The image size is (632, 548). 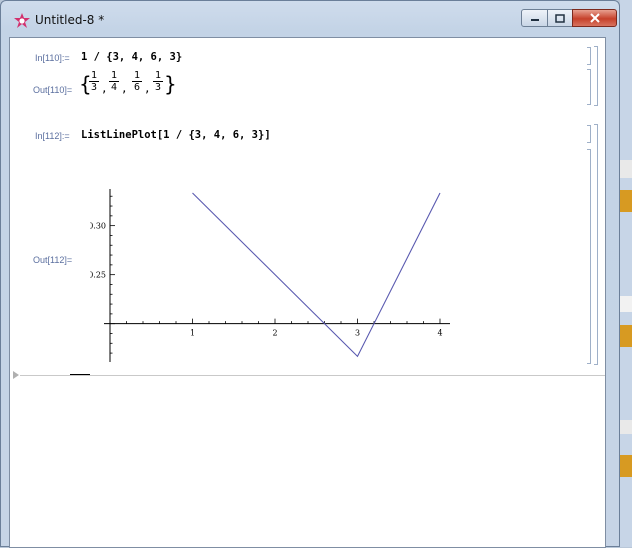 What do you see at coordinates (176, 135) in the screenshot?
I see `input-code-112: ListLinePlot[1 / {3, 4, 6, 3}]` at bounding box center [176, 135].